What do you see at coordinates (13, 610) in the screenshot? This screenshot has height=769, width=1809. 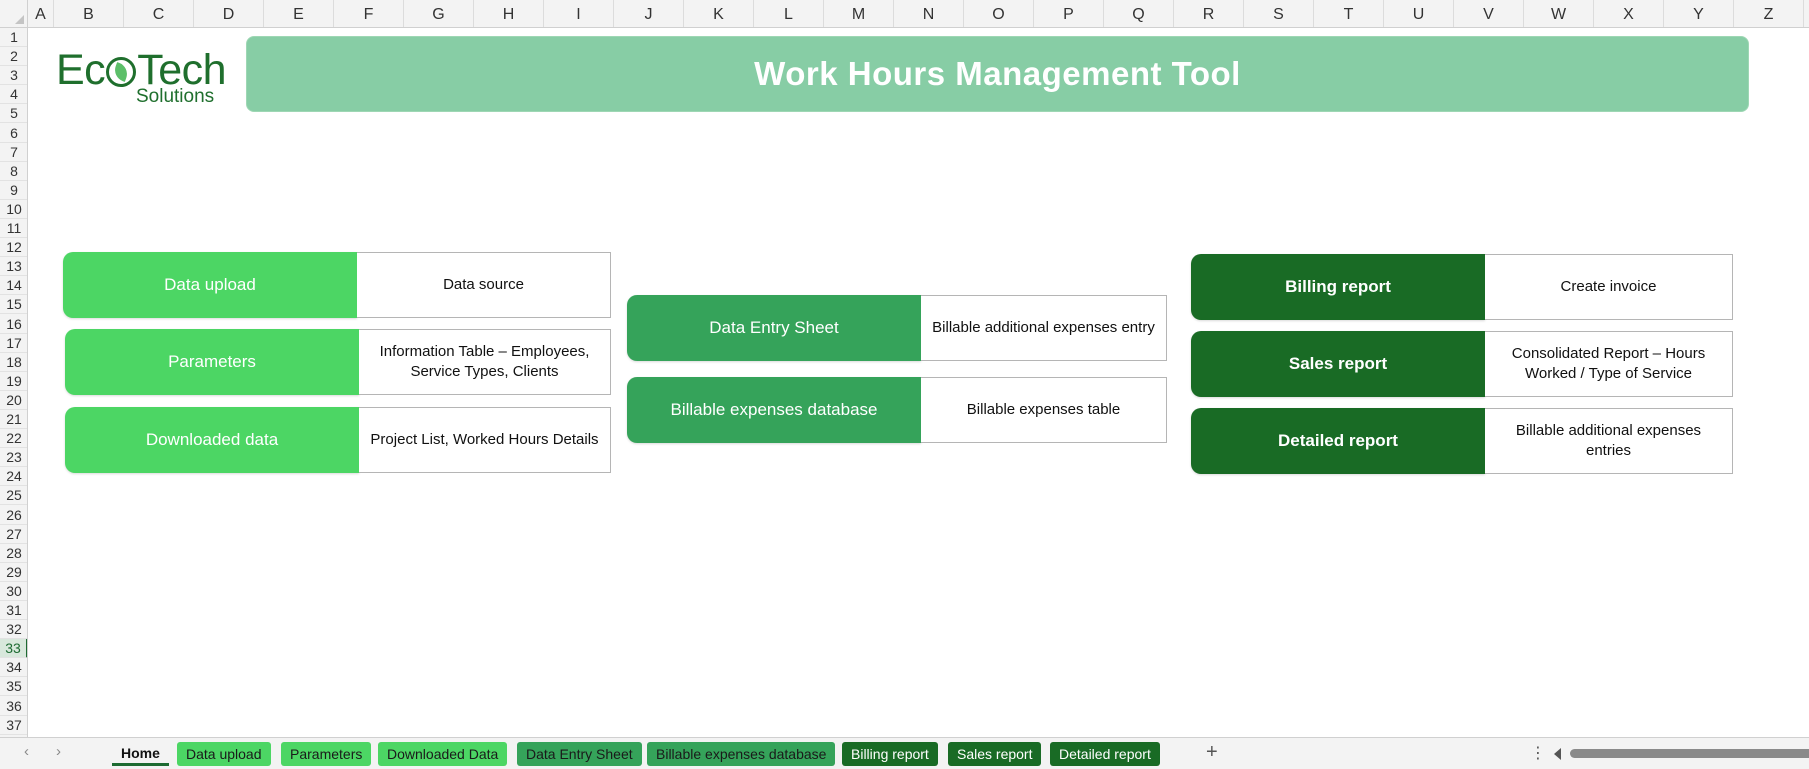 I see `row-header-31: 31` at bounding box center [13, 610].